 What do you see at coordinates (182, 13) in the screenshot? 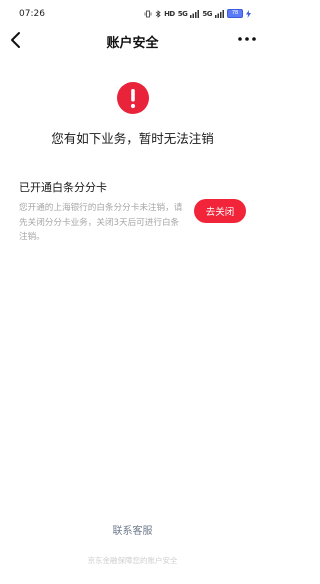
I see `signal-1-label: 5G` at bounding box center [182, 13].